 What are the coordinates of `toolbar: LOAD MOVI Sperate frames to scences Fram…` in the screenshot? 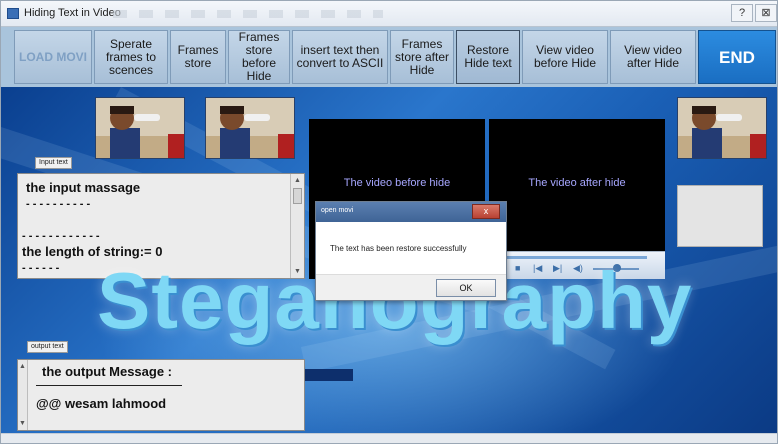 It's located at (389, 57).